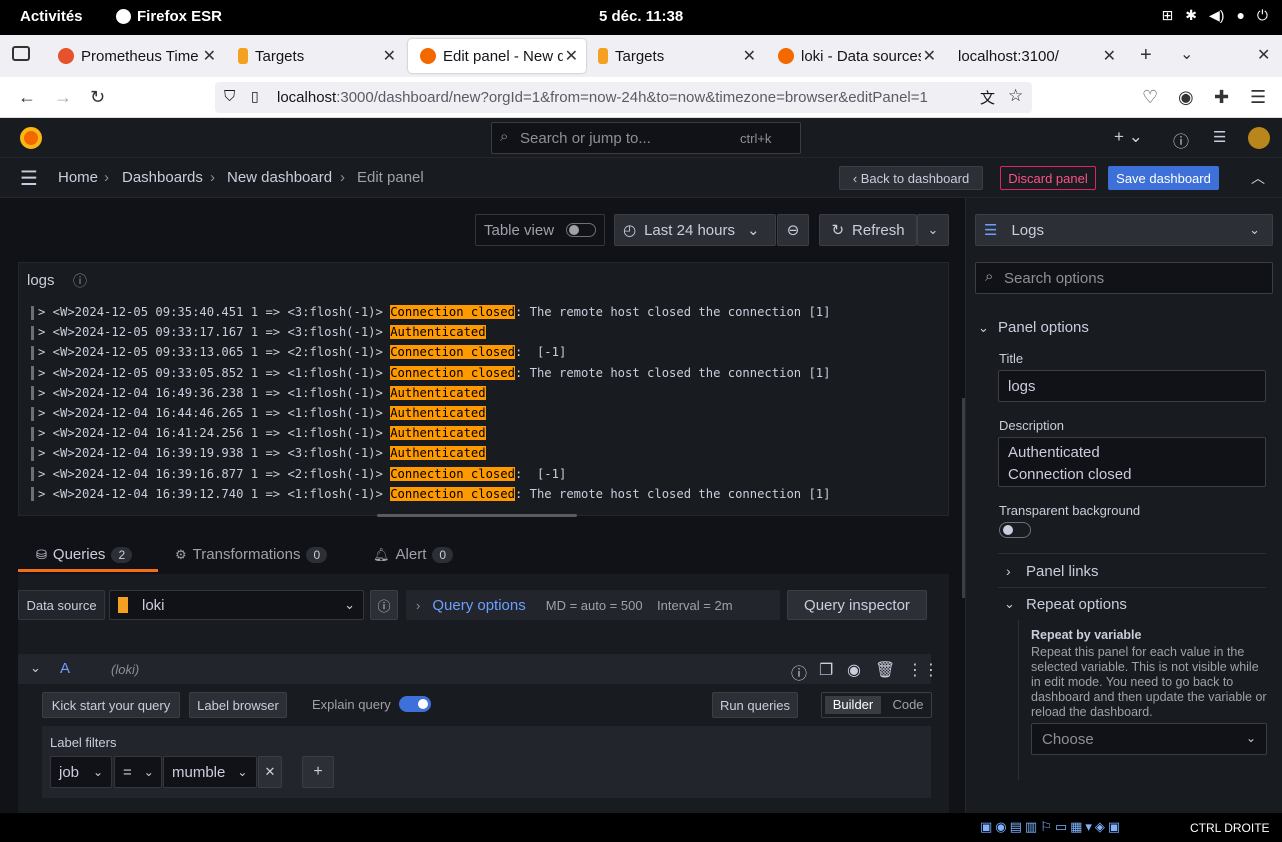 The image size is (1282, 842). I want to click on search-options-input: ⌕ Search options, so click(1124, 278).